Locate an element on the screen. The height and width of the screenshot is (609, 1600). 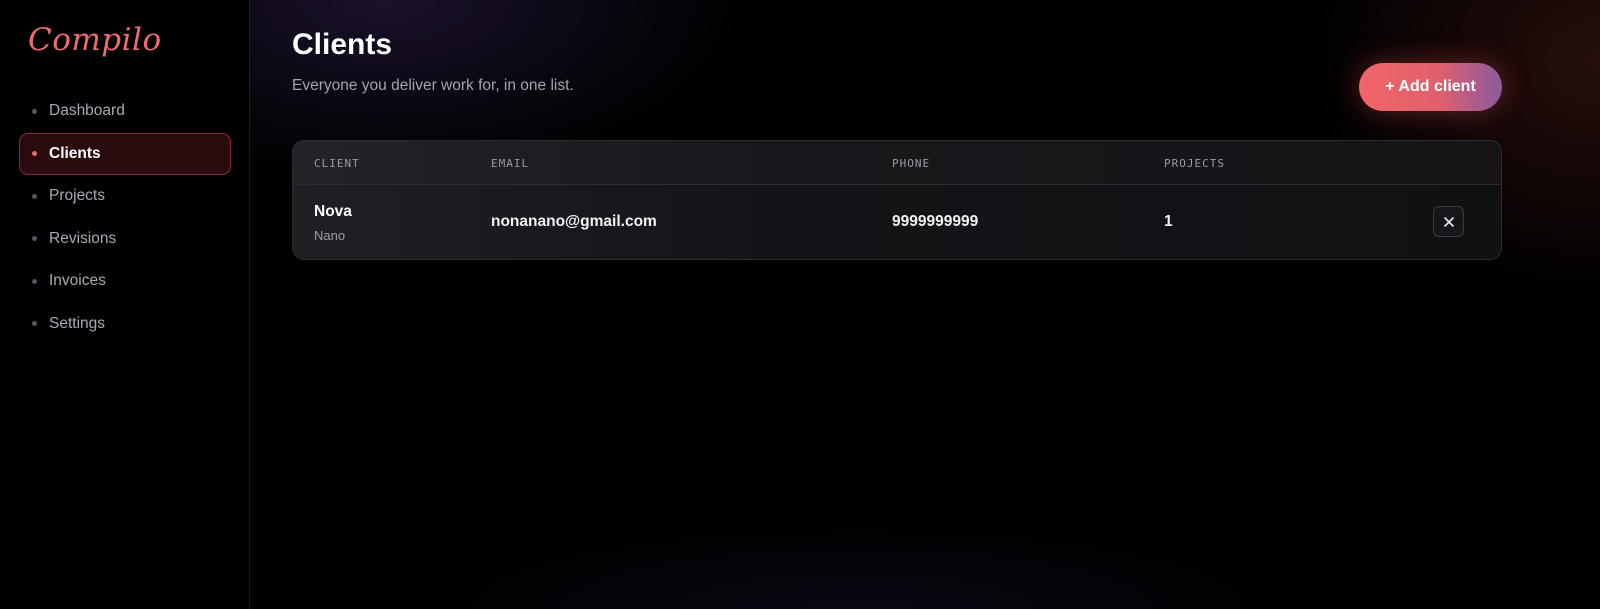
client-name: Nova is located at coordinates (333, 211).